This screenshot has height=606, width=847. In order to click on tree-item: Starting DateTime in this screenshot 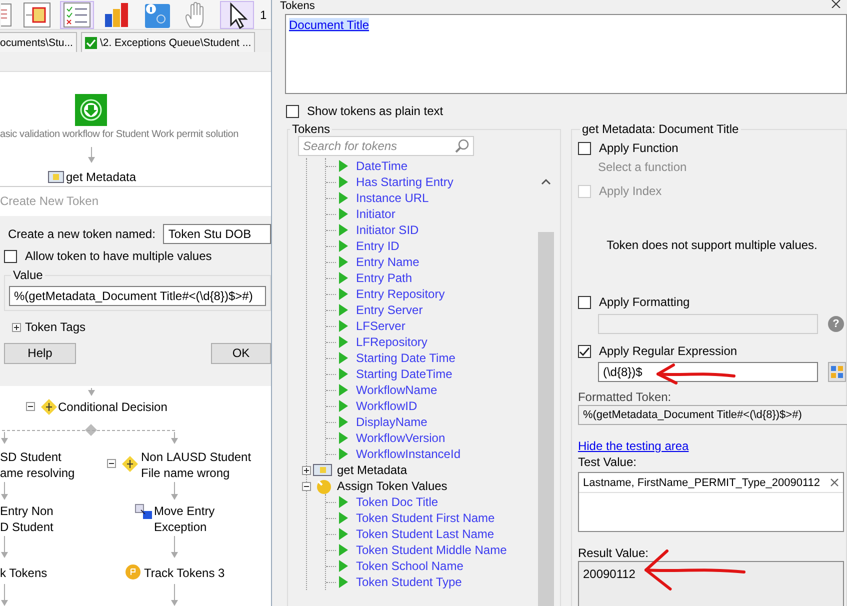, I will do `click(404, 374)`.